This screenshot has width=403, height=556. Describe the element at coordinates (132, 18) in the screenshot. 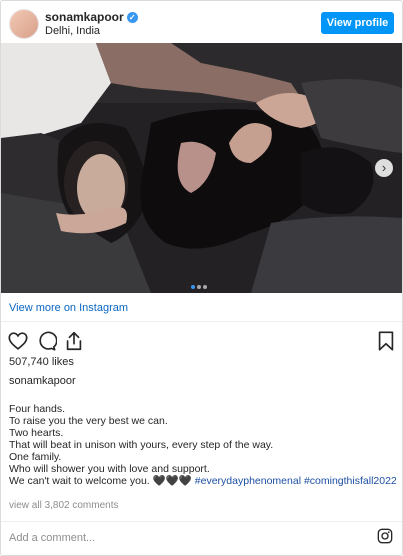

I see `verified-badge-icon: ✓` at that location.